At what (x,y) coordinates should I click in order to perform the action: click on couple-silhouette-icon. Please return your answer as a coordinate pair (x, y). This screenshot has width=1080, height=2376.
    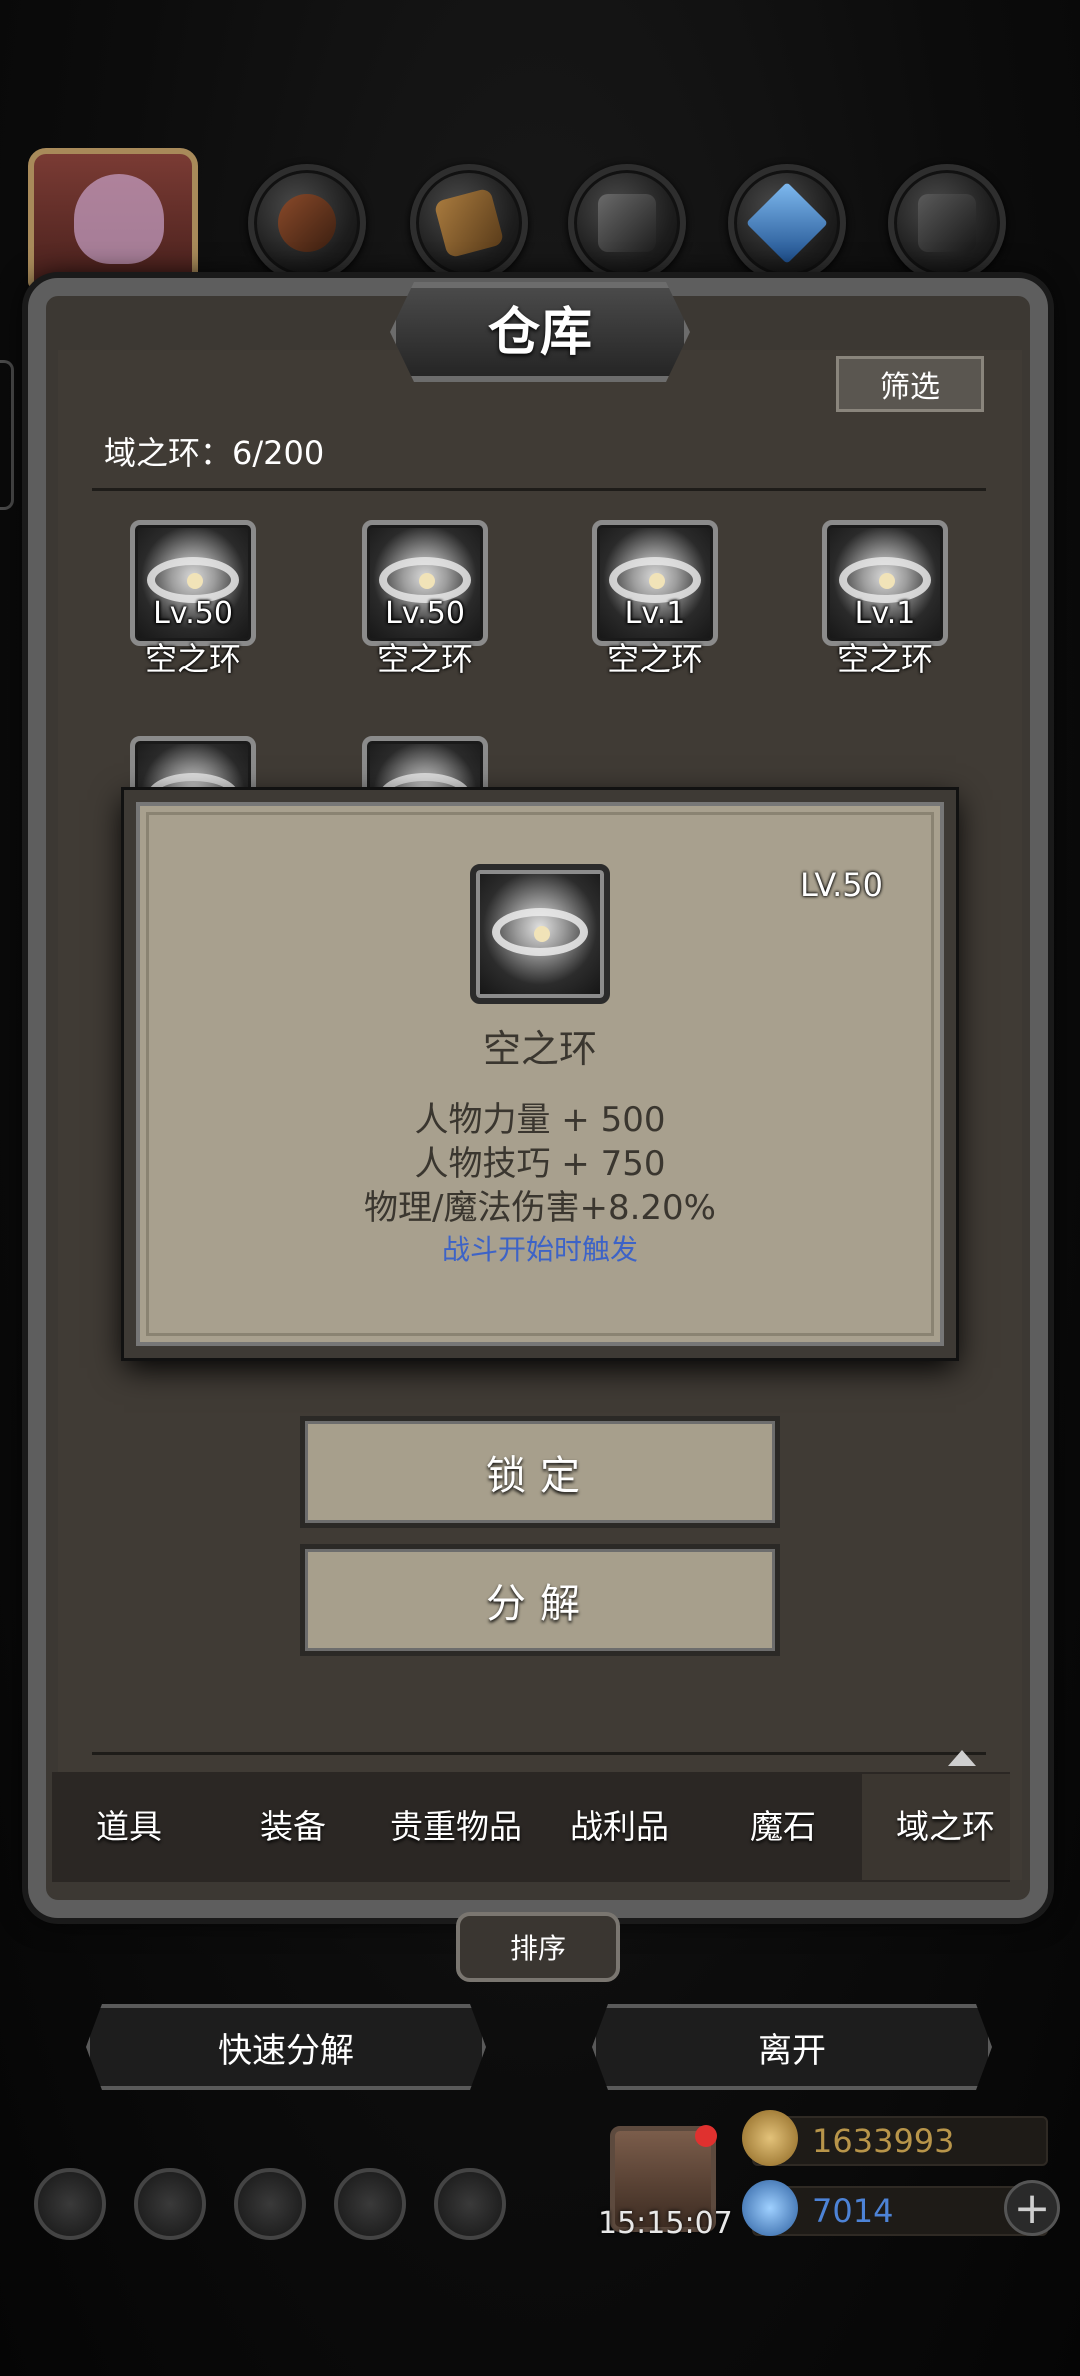
    Looking at the image, I should click on (119, 219).